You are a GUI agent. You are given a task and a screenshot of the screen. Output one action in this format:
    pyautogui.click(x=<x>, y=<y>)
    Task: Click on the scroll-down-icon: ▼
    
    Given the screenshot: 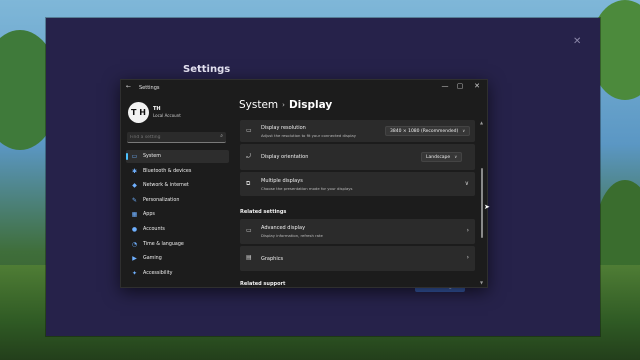 What is the action you would take?
    pyautogui.click(x=481, y=282)
    